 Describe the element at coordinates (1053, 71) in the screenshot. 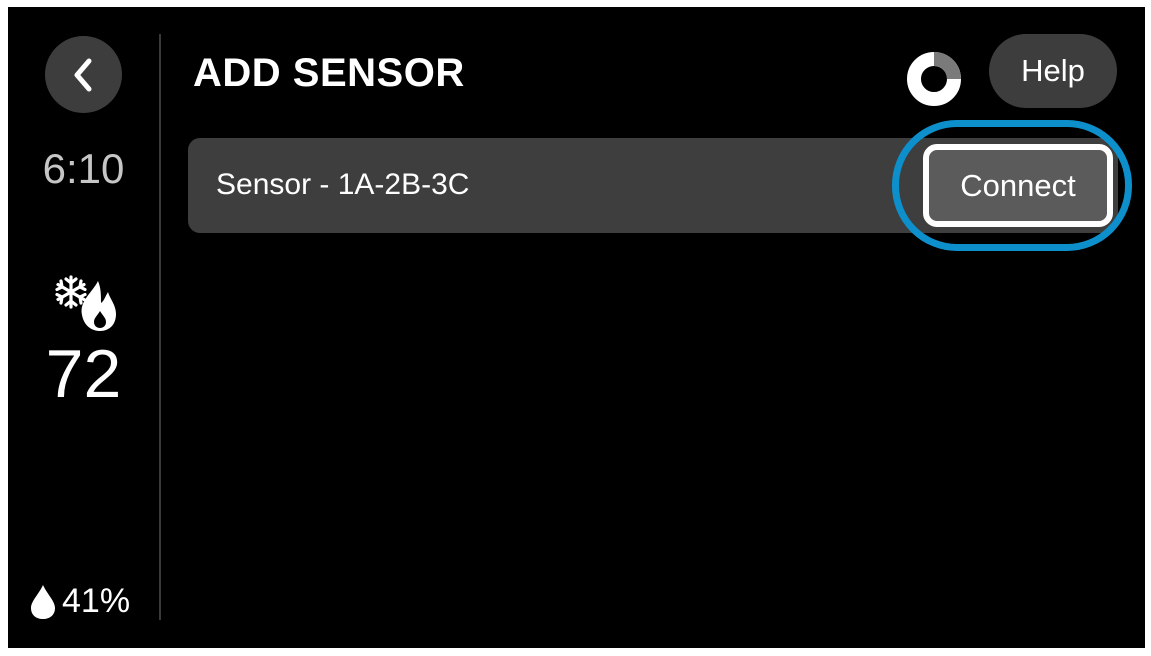

I see `help-button: Help` at that location.